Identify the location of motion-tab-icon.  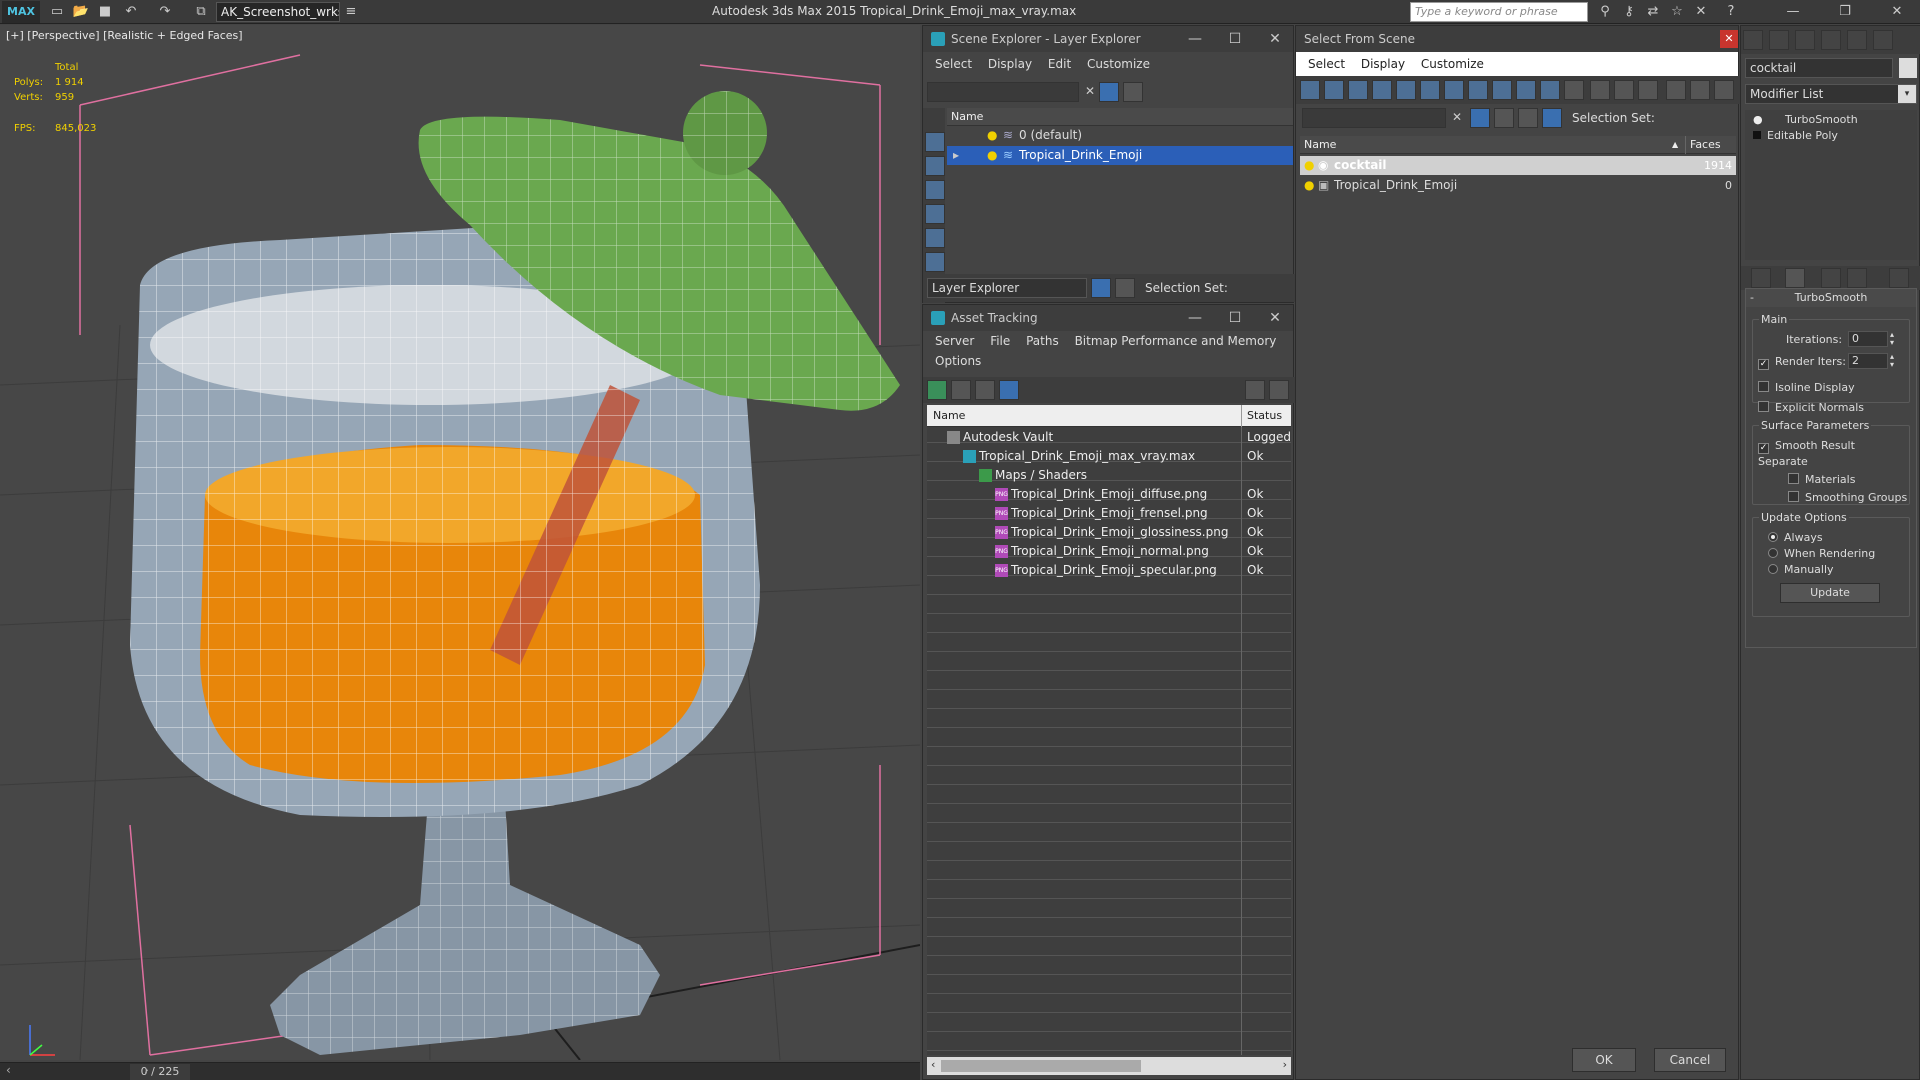
(1831, 40).